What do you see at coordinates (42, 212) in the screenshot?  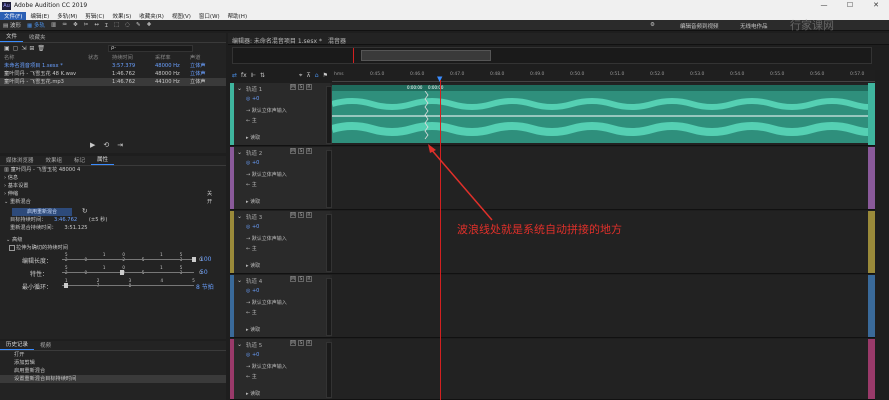 I see `enable-remix-button: 启用重新混合` at bounding box center [42, 212].